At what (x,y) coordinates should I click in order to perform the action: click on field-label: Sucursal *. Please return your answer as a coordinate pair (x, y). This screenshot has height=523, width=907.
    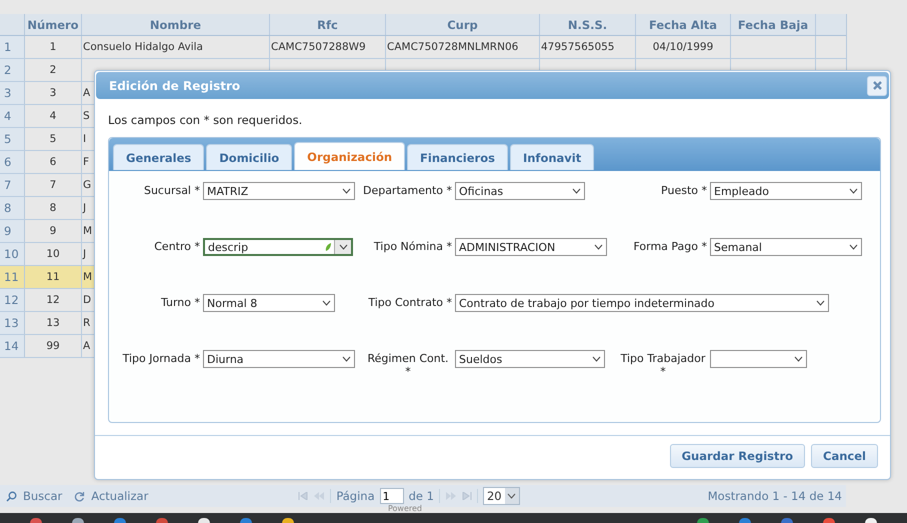
    Looking at the image, I should click on (172, 190).